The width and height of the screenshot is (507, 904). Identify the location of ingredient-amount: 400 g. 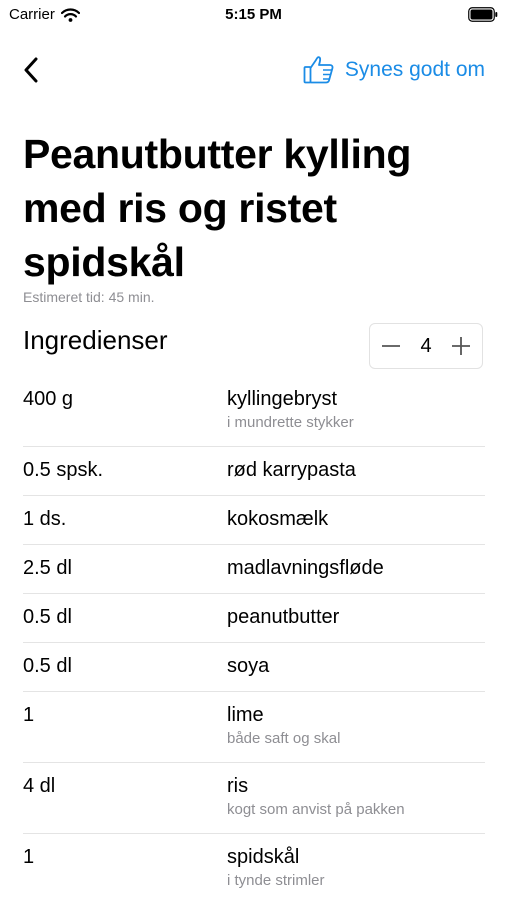
(48, 399).